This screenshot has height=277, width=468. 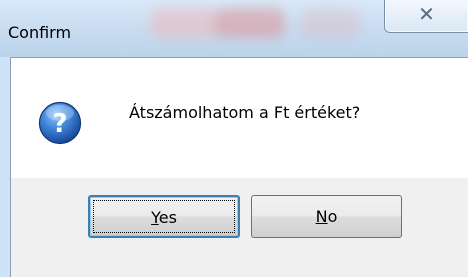 I want to click on no-button: No, so click(x=326, y=216).